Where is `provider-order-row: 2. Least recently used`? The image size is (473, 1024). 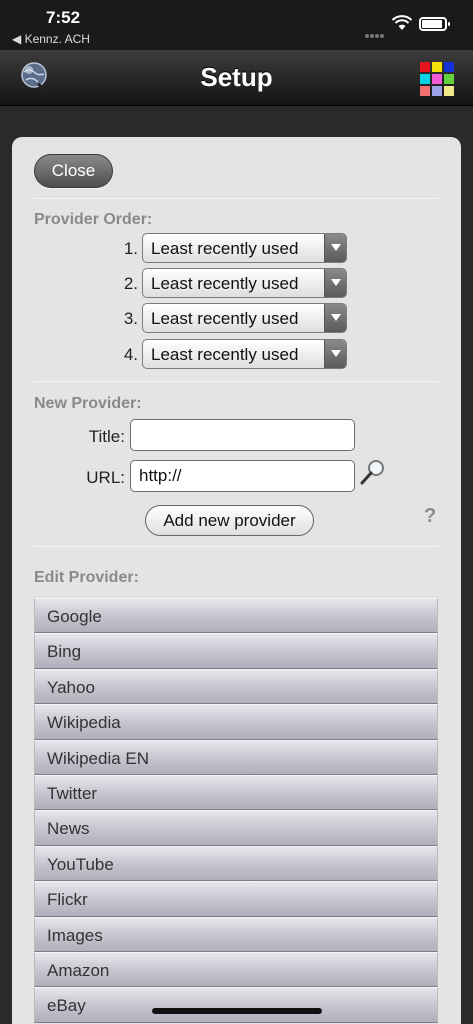
provider-order-row: 2. Least recently used is located at coordinates (237, 284).